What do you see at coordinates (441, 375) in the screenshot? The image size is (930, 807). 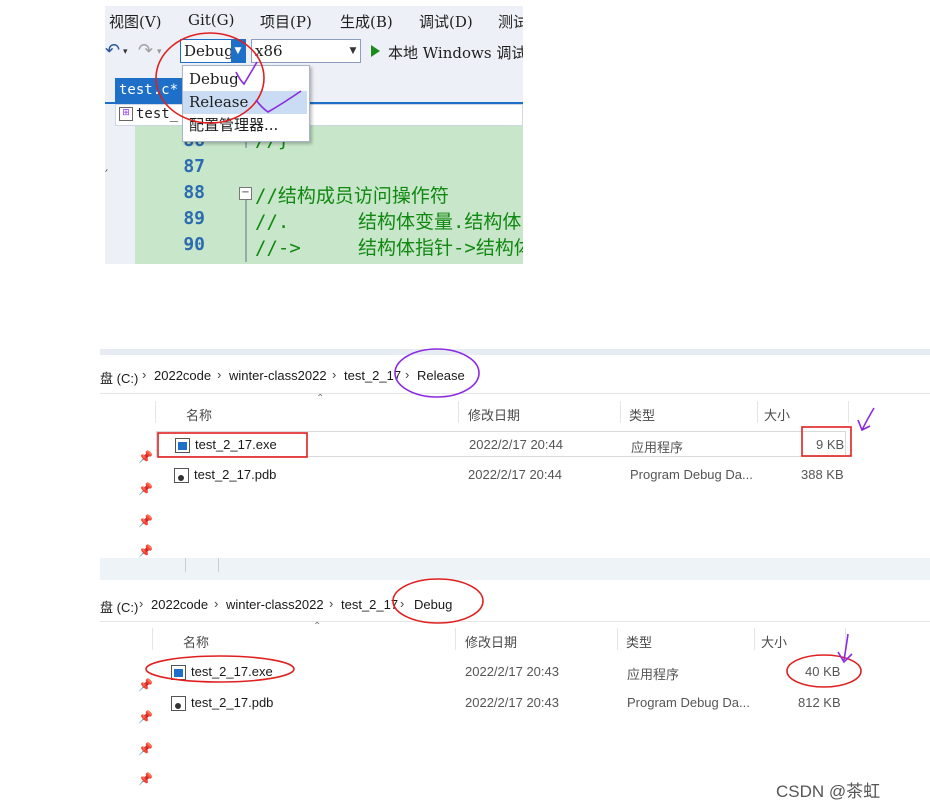 I see `breadcrumb-current: Release` at bounding box center [441, 375].